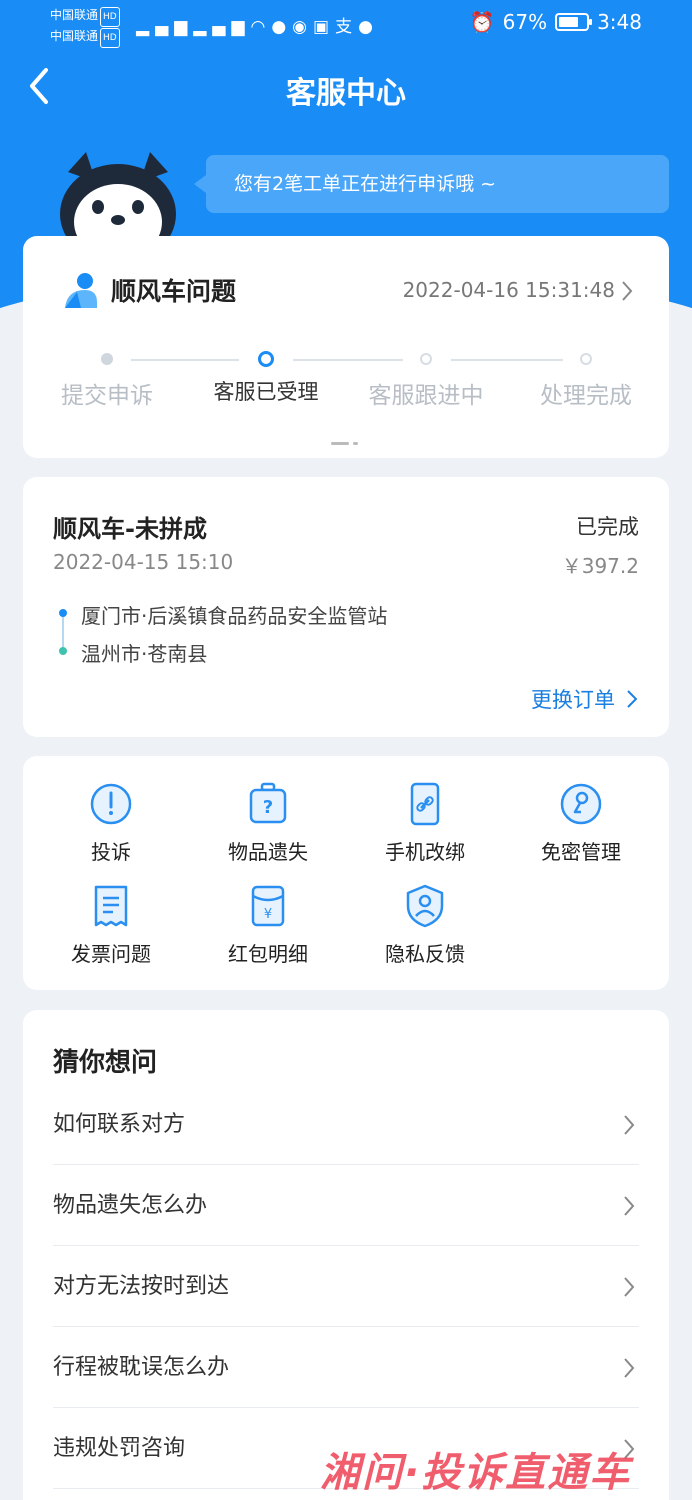 The height and width of the screenshot is (1500, 692). Describe the element at coordinates (119, 1448) in the screenshot. I see `faq-question: 违规处罚咨询` at that location.